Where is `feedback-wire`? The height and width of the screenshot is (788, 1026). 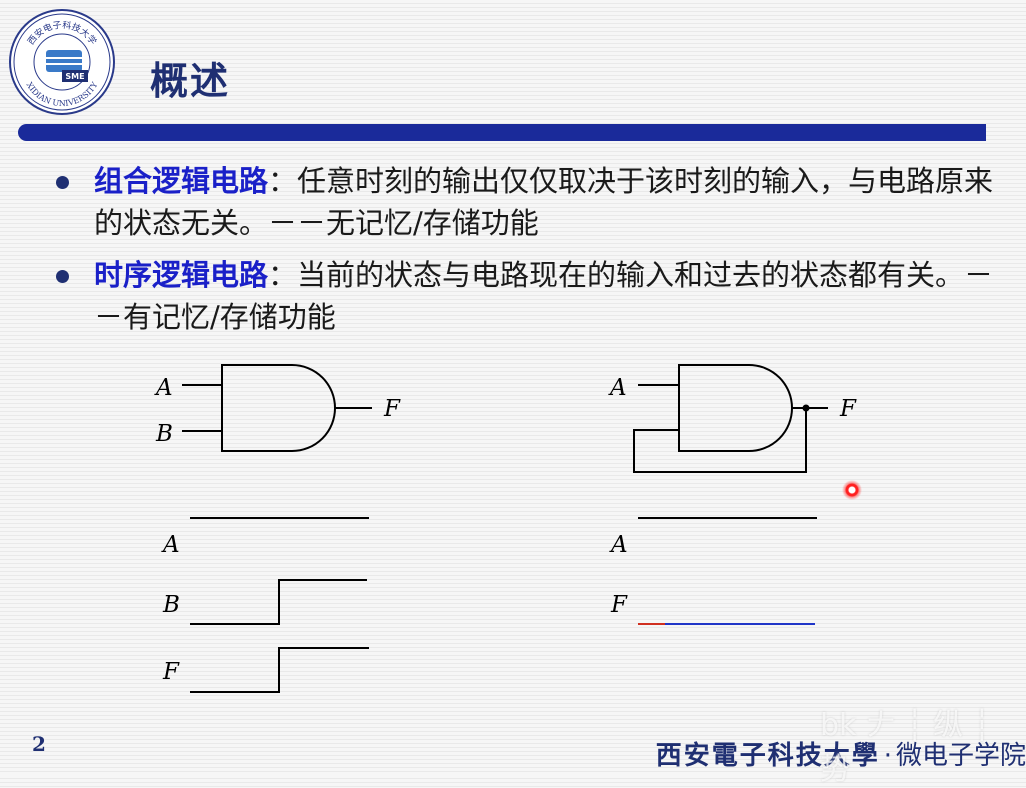 feedback-wire is located at coordinates (720, 440).